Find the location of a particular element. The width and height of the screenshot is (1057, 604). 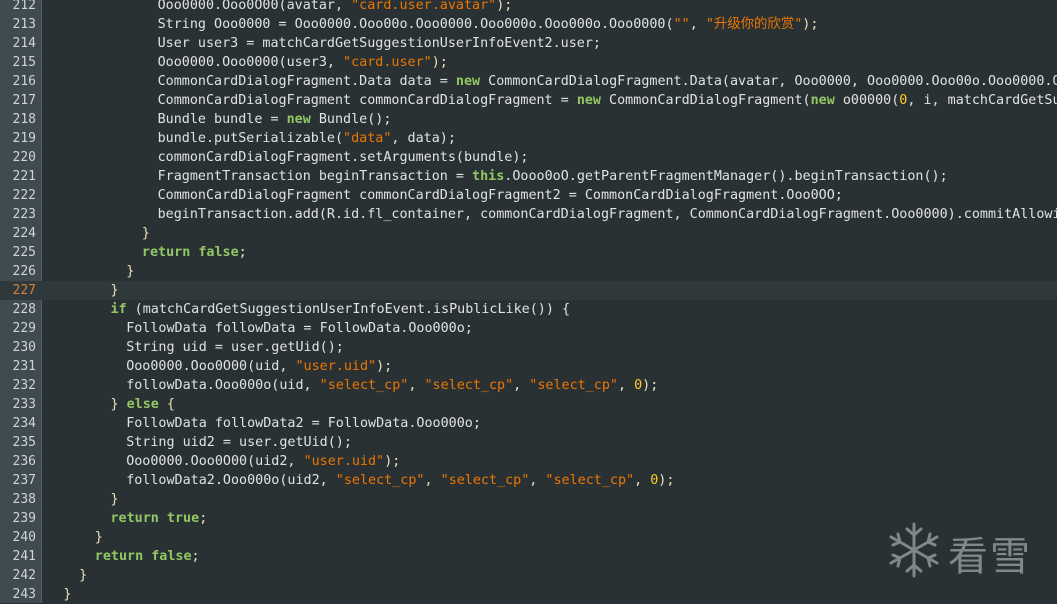

code-token: Ooo0000.Ooo0O00(uid2, is located at coordinates (215, 461).